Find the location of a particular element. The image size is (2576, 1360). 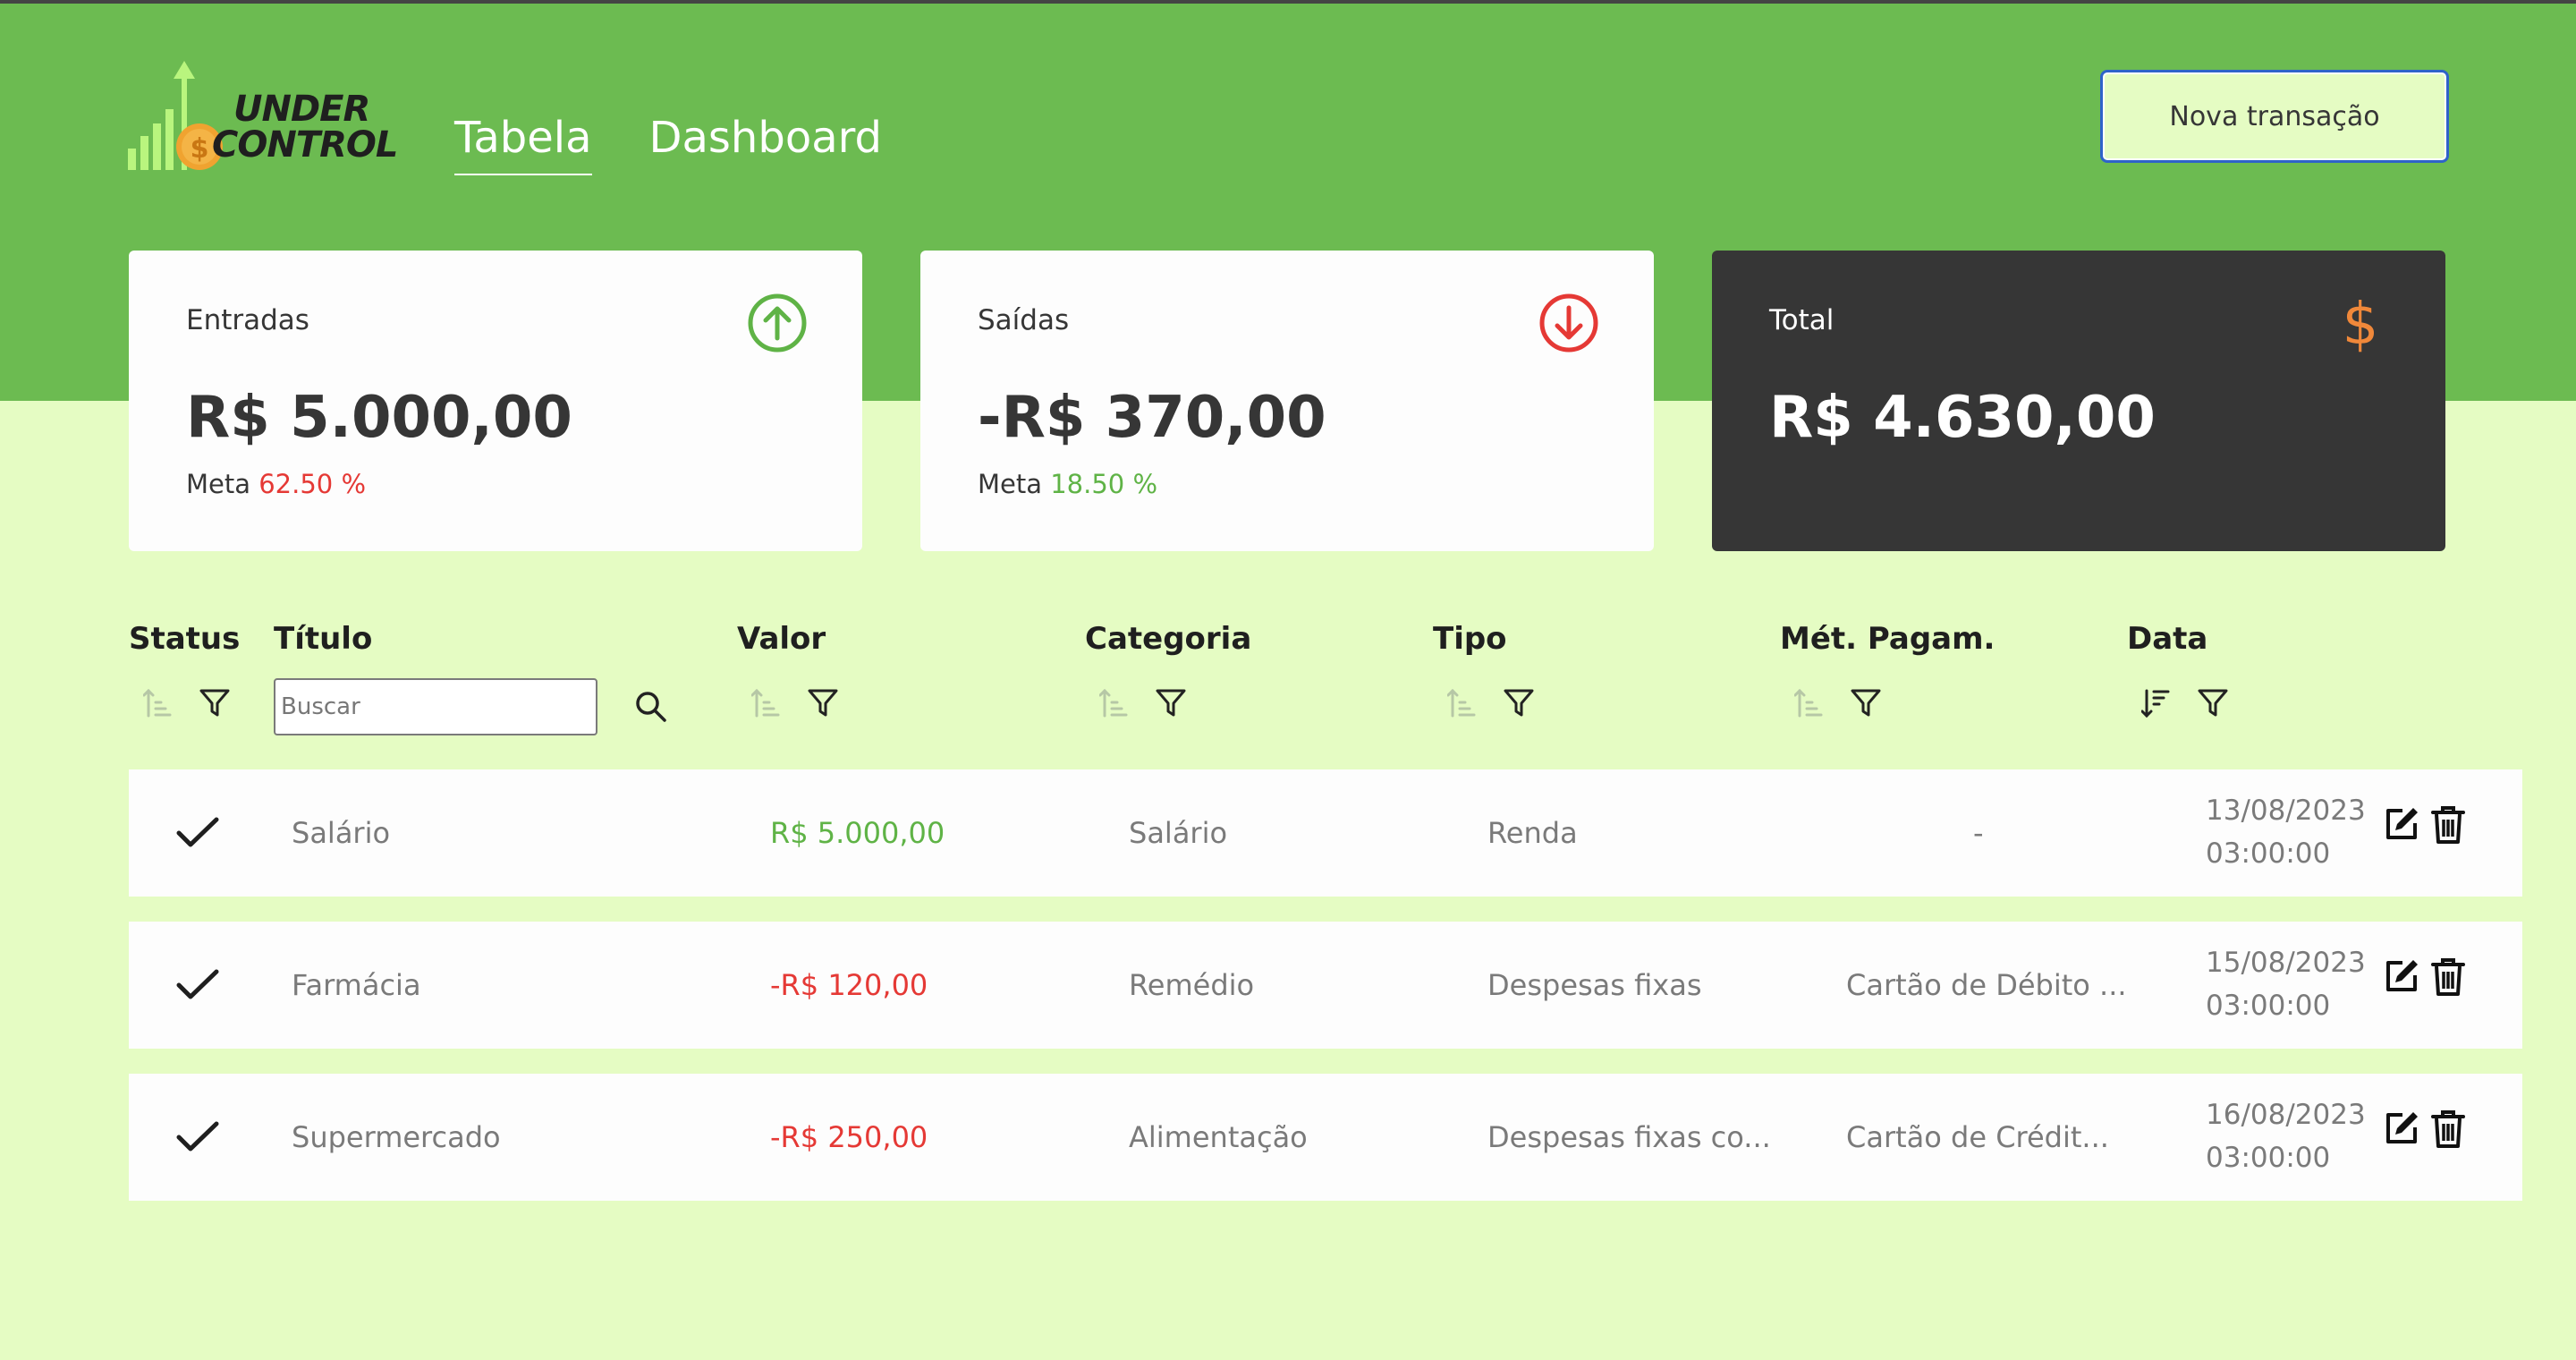

total-label: Total is located at coordinates (1802, 320).